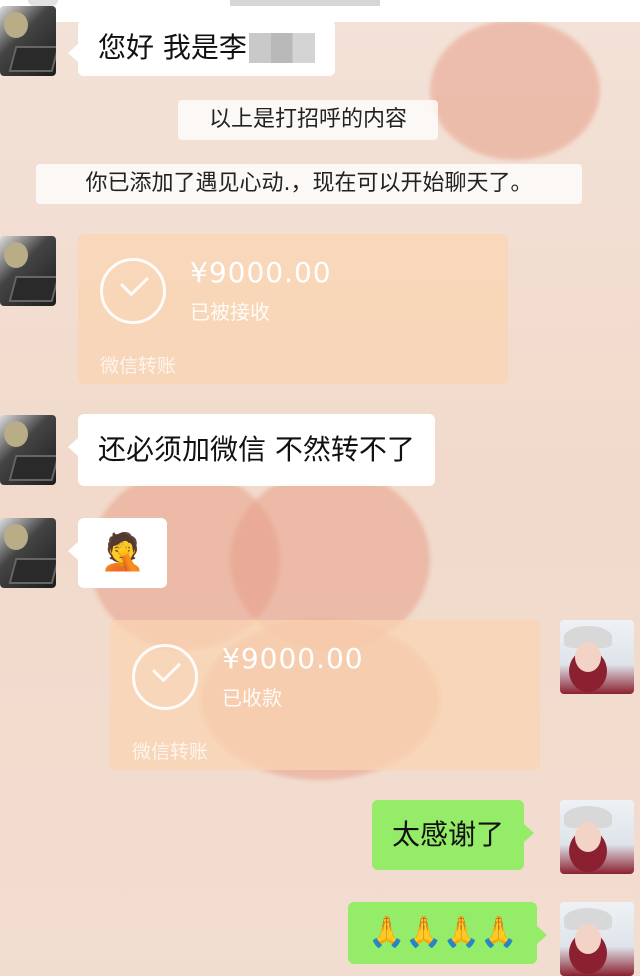 This screenshot has height=976, width=640. I want to click on facepalm-emoji: 🤦, so click(122, 552).